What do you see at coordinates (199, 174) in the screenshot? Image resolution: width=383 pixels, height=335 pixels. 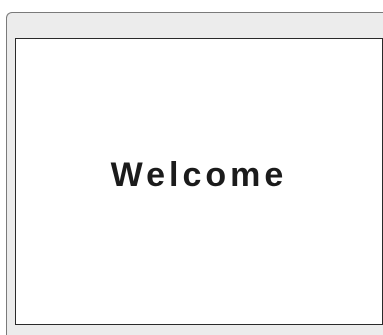 I see `welcome-heading: Welcome` at bounding box center [199, 174].